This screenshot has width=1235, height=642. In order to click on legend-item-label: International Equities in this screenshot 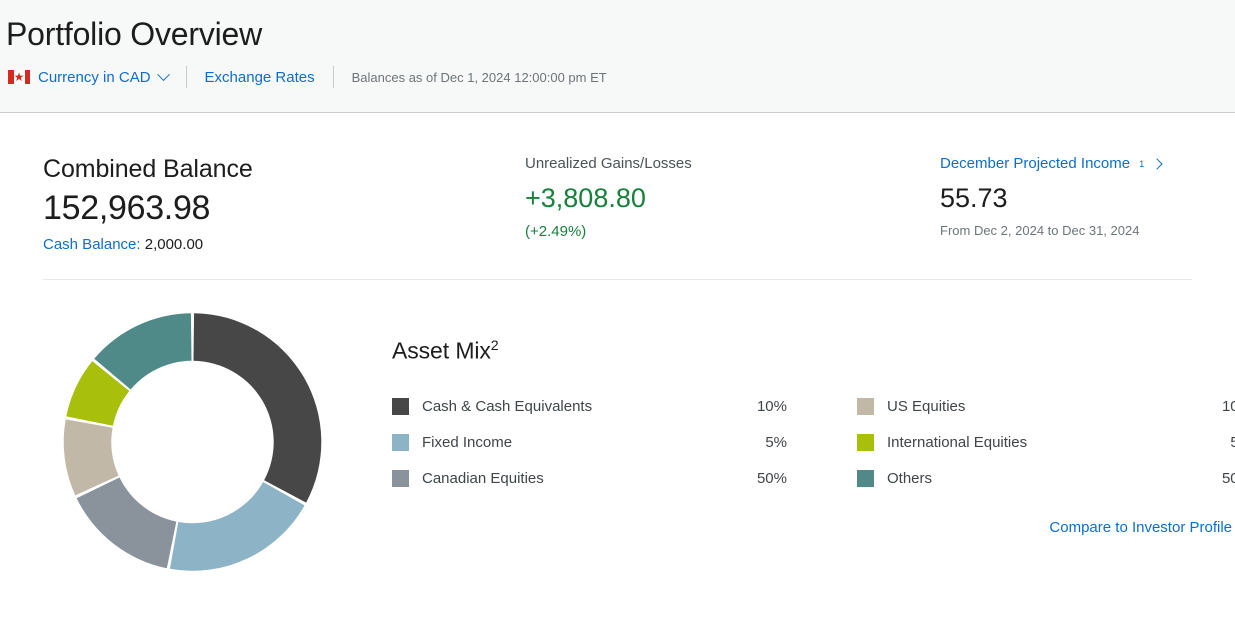, I will do `click(957, 443)`.